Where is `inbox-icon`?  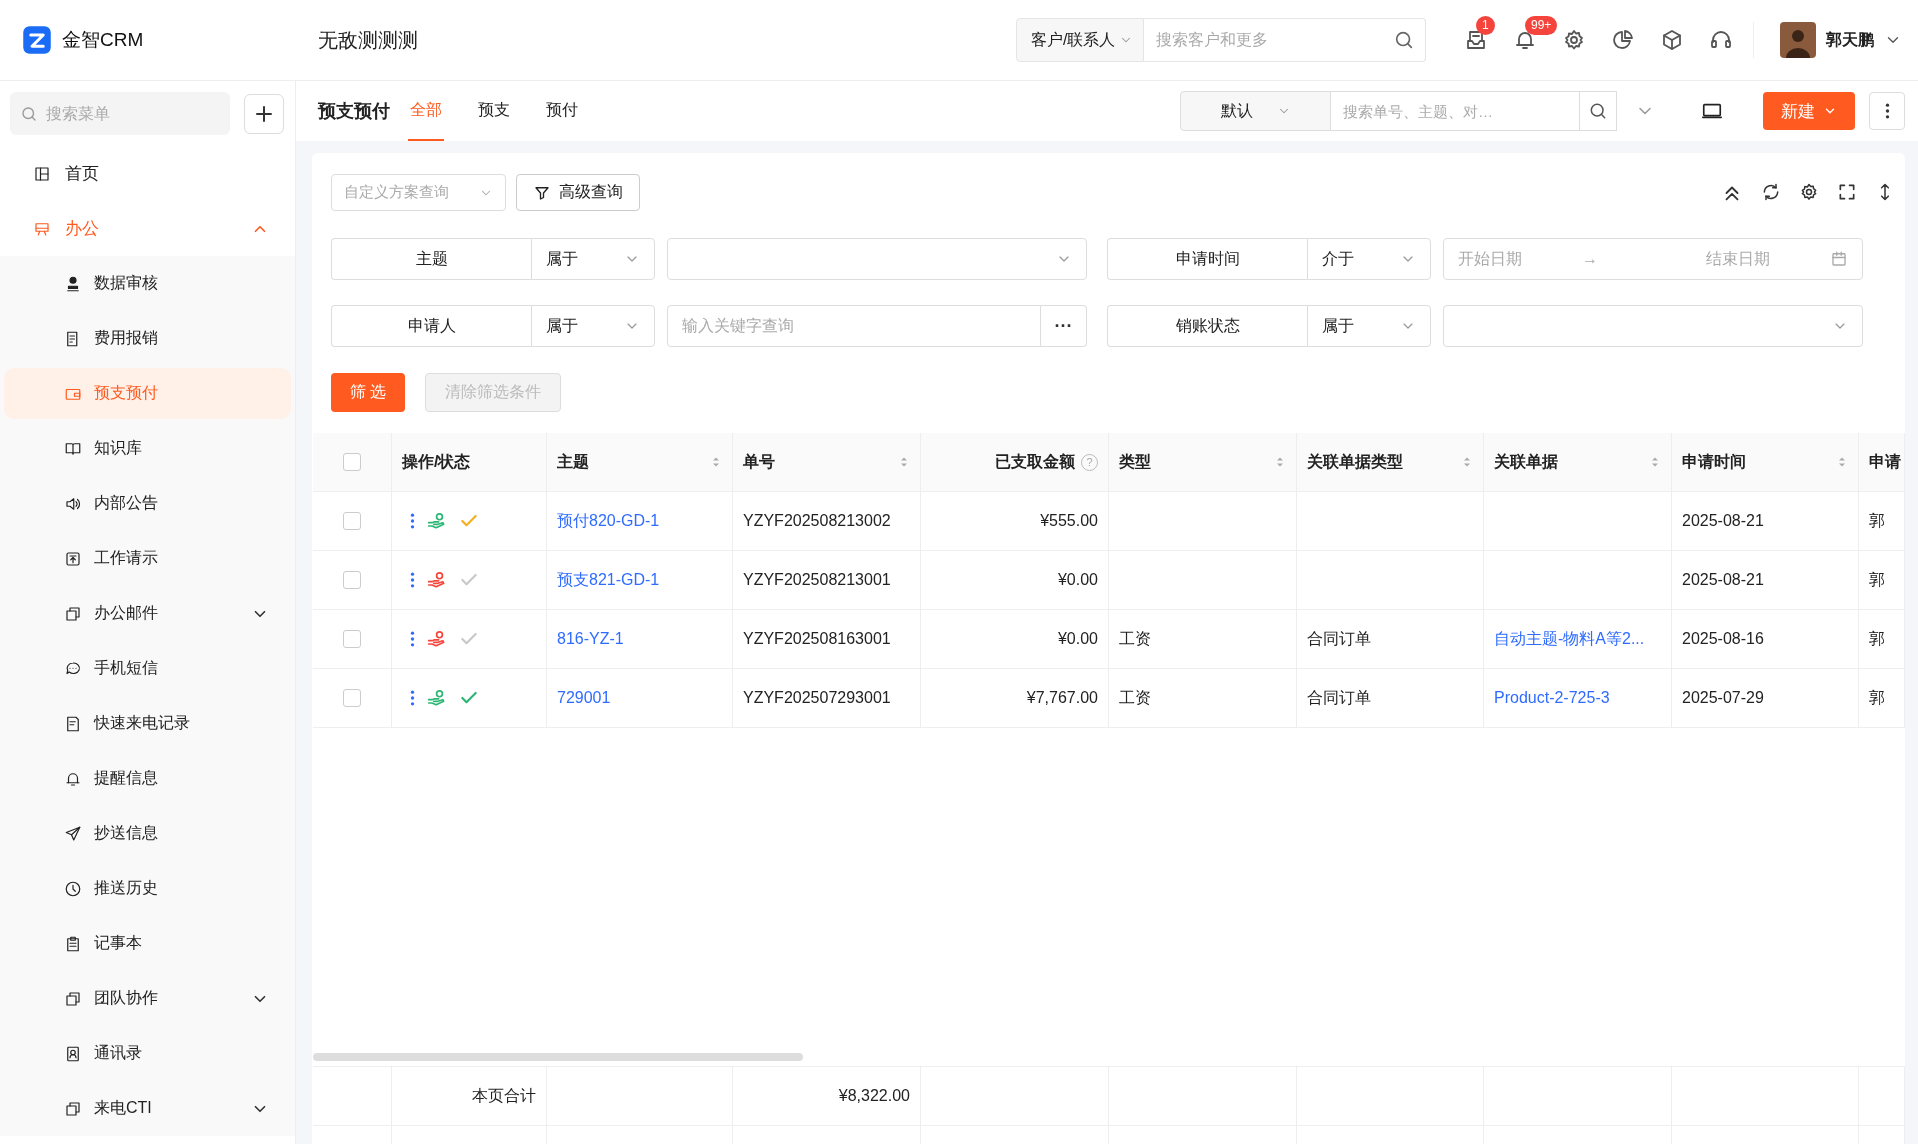
inbox-icon is located at coordinates (1476, 40).